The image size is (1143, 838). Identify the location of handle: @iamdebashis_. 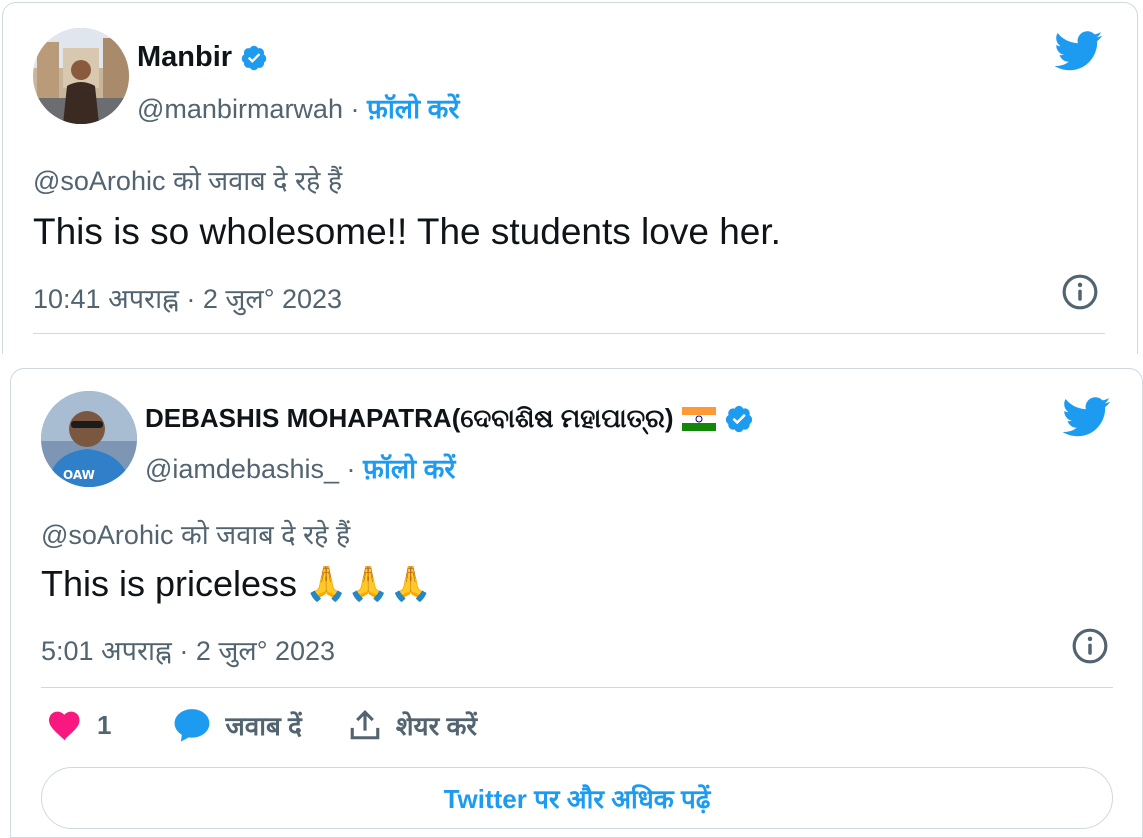
(242, 469).